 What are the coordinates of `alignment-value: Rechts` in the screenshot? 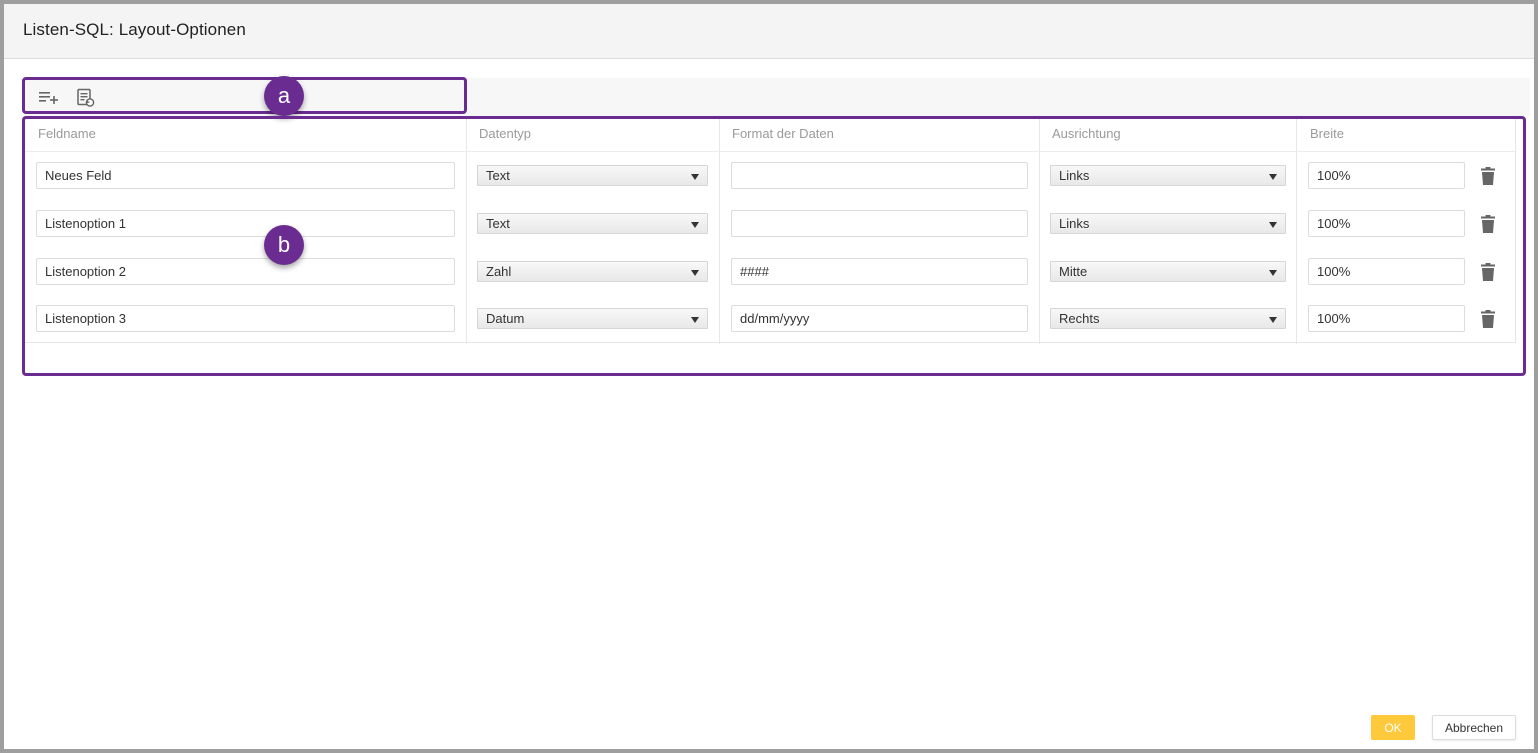 It's located at (1079, 318).